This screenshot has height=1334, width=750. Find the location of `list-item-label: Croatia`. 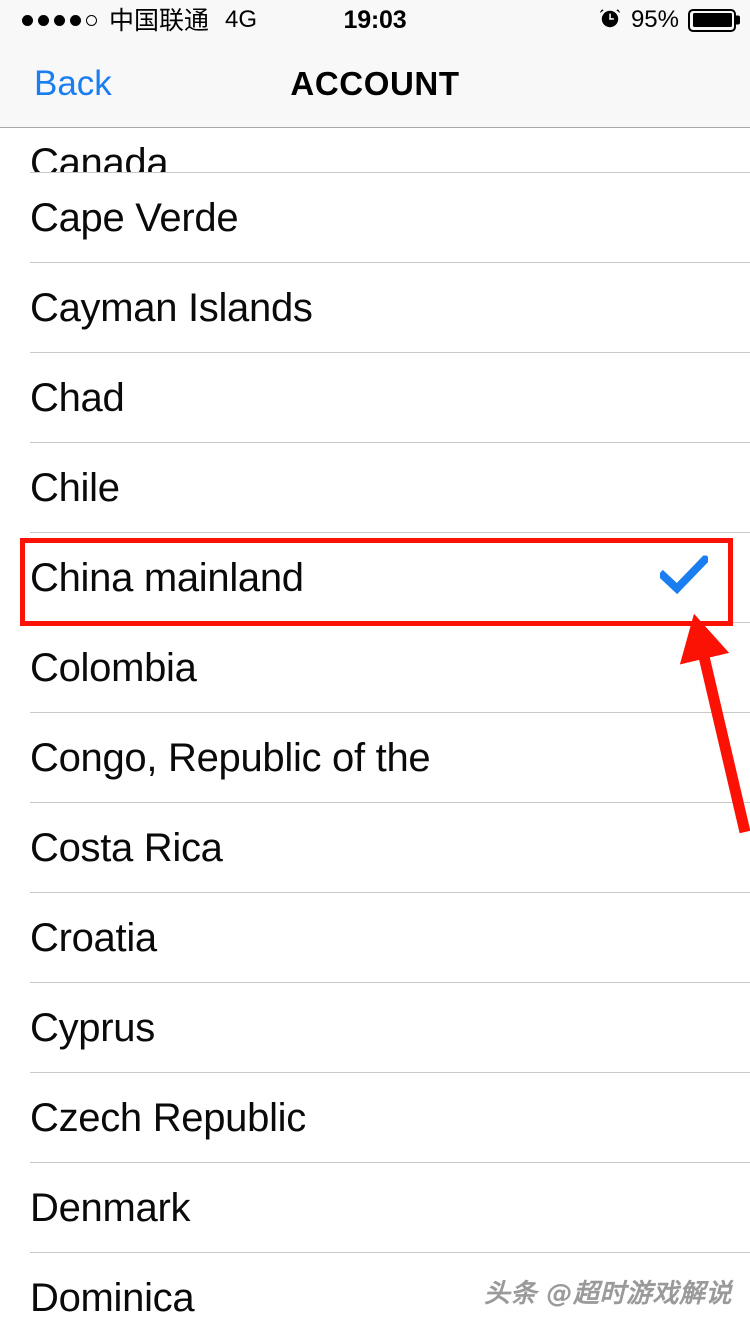

list-item-label: Croatia is located at coordinates (93, 938).